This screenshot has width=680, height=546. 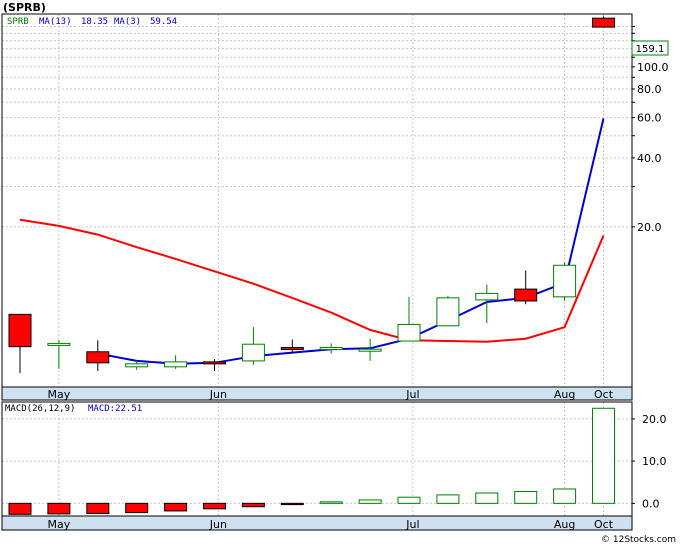 What do you see at coordinates (604, 524) in the screenshot?
I see `x-tick-label-bottom: Oct` at bounding box center [604, 524].